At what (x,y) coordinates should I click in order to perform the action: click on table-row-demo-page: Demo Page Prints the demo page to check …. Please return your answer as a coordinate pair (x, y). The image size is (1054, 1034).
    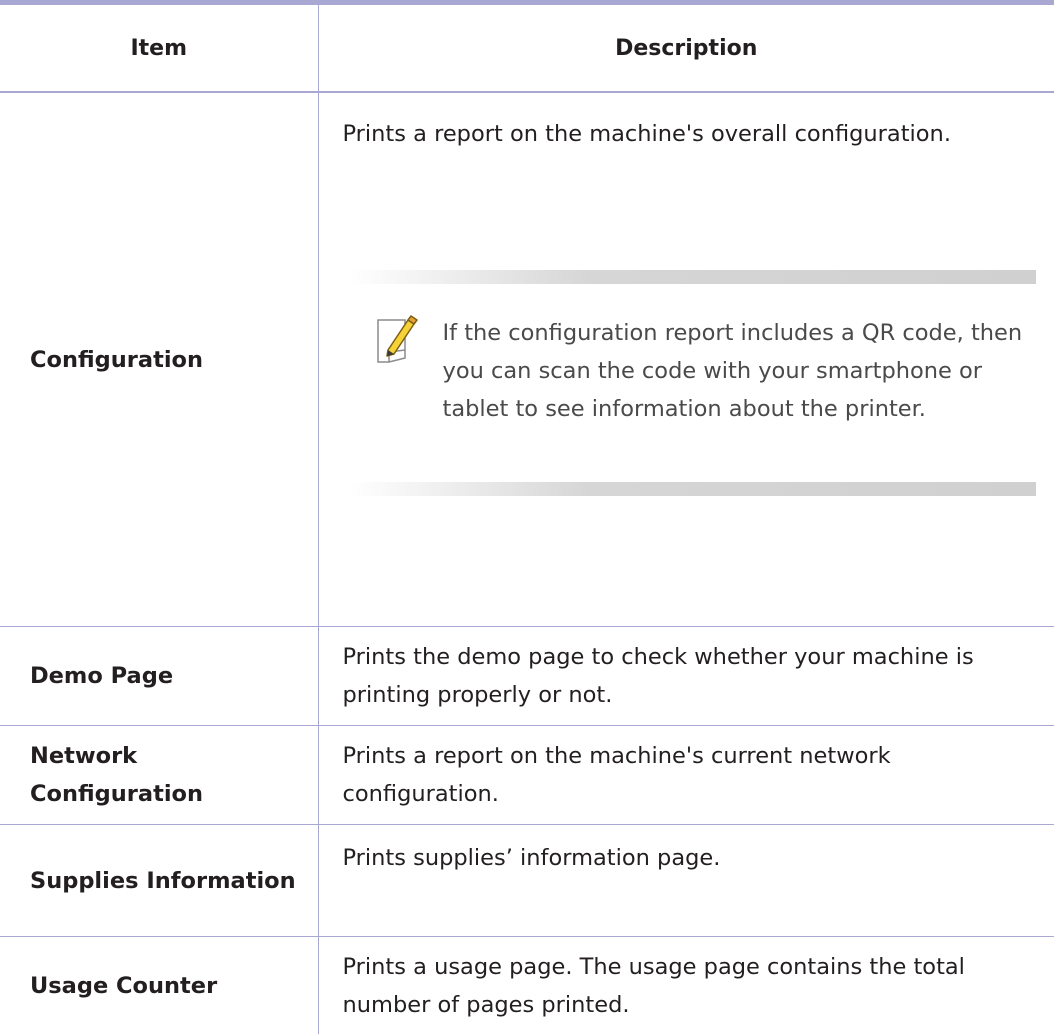
    Looking at the image, I should click on (527, 676).